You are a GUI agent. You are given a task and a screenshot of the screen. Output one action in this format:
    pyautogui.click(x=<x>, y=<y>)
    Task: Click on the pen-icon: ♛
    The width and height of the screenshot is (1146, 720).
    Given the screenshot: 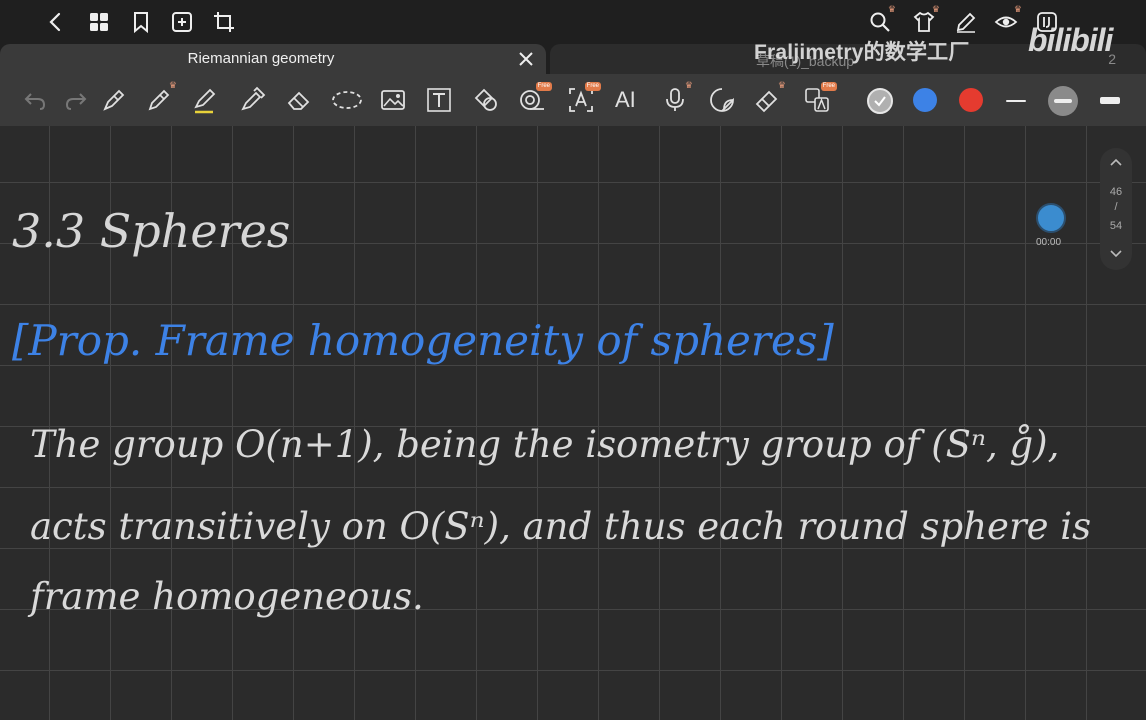 What is the action you would take?
    pyautogui.click(x=161, y=97)
    